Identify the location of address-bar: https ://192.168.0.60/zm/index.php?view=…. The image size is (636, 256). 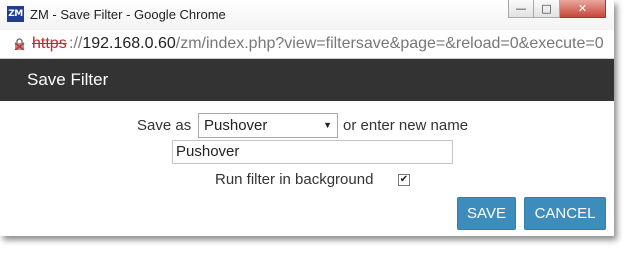
(307, 44).